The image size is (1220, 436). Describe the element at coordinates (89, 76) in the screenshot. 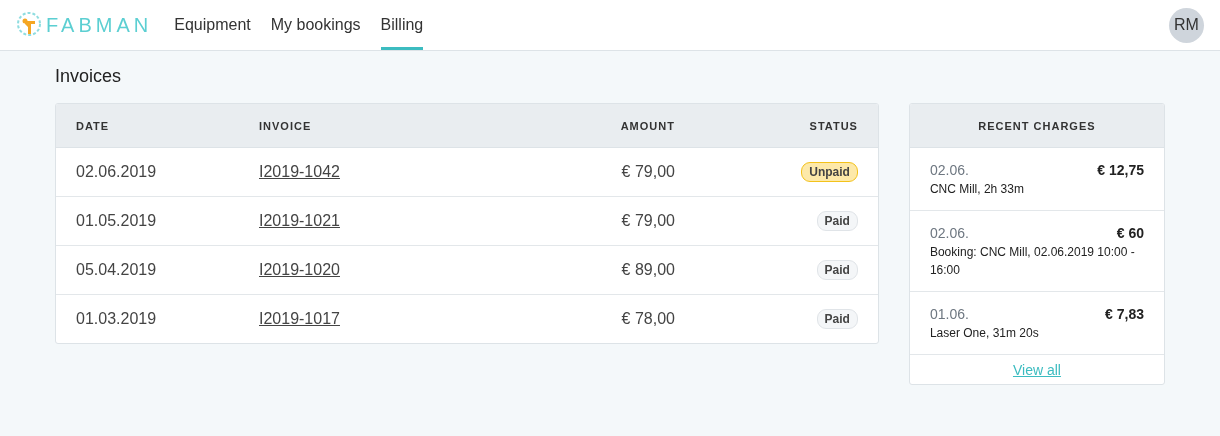

I see `page-title: Invoices` at that location.